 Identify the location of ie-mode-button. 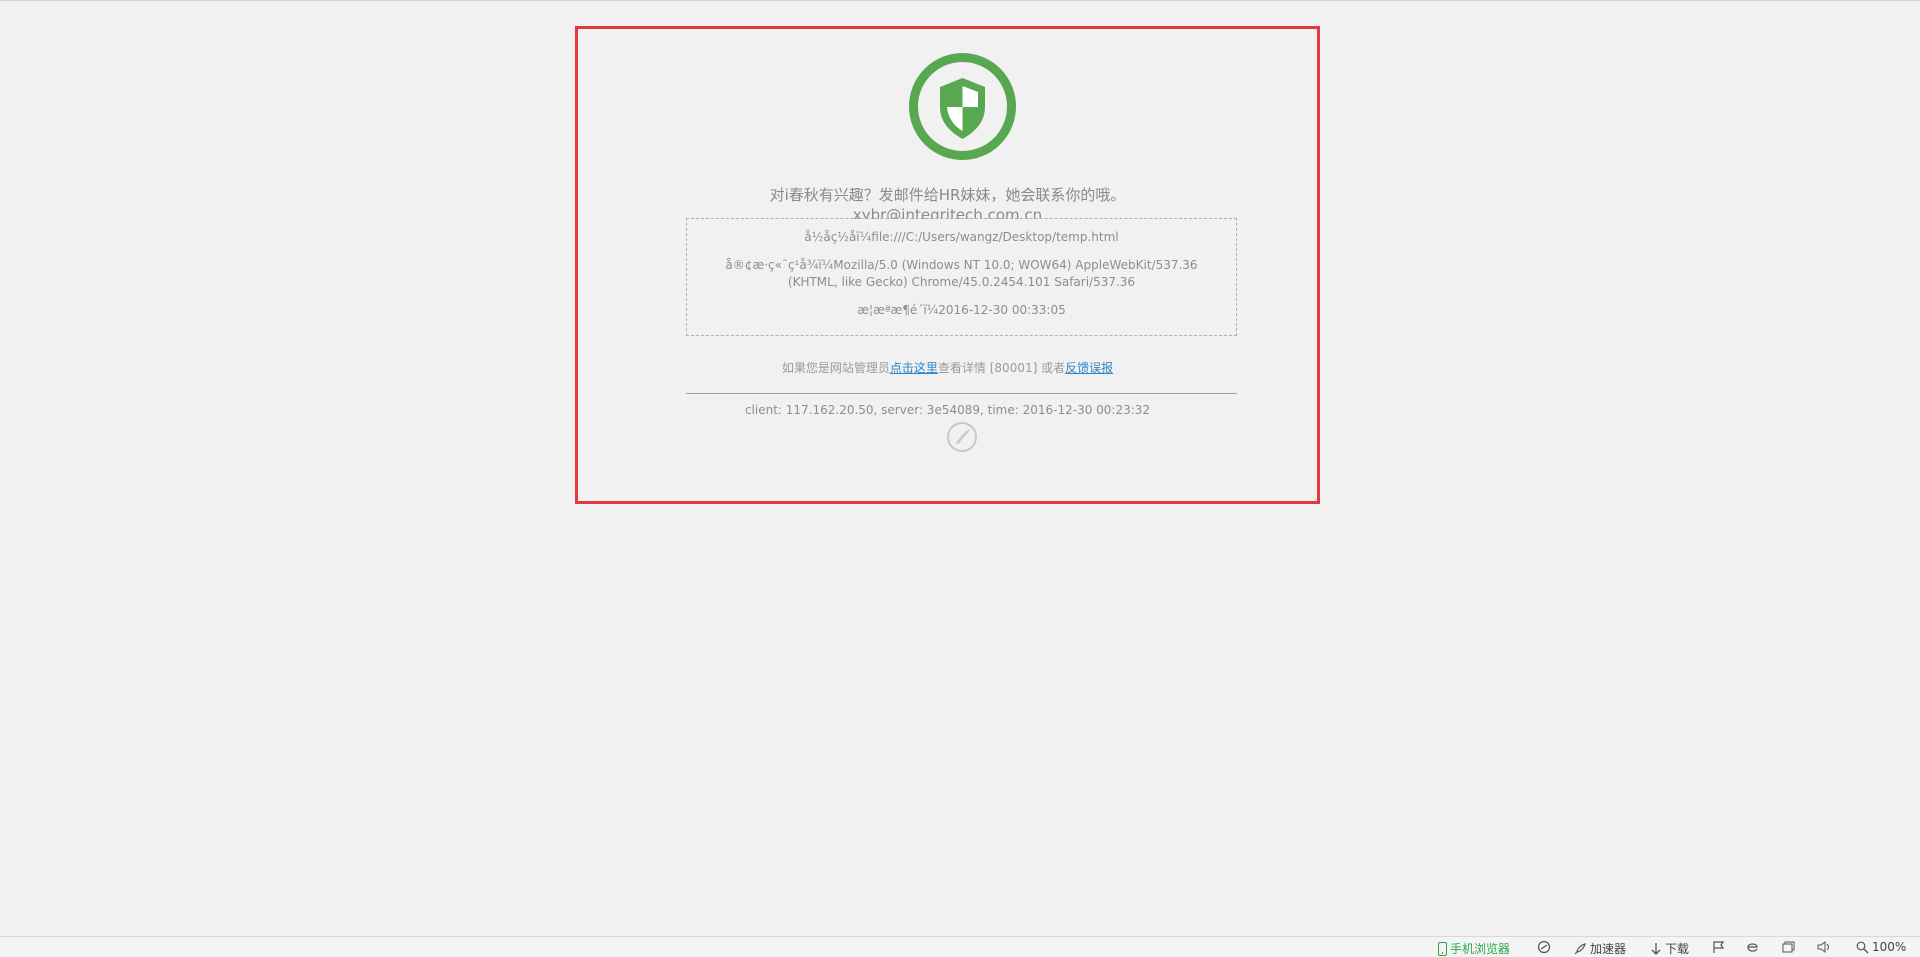
(1752, 947).